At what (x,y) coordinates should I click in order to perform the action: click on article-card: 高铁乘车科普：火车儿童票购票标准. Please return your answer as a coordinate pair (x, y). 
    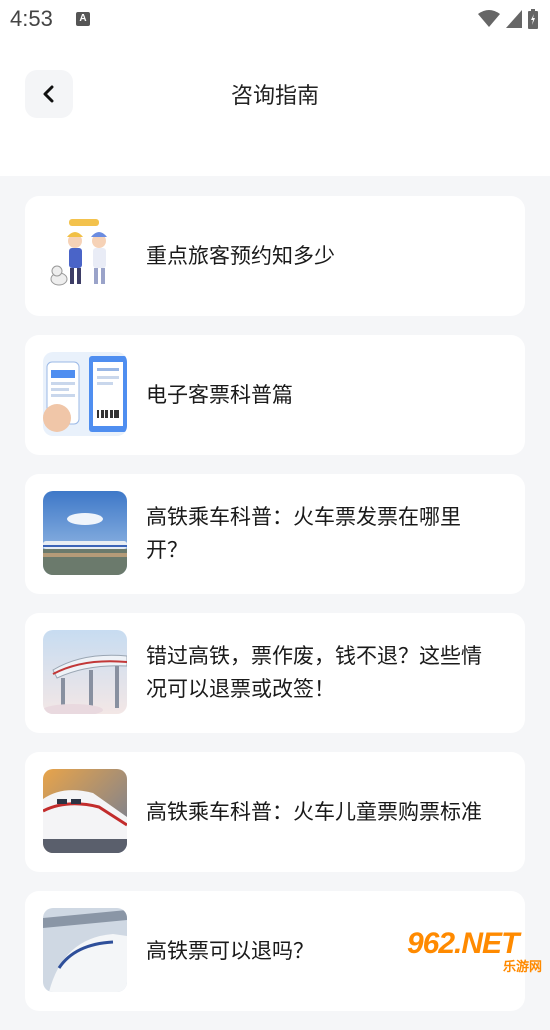
    Looking at the image, I should click on (275, 812).